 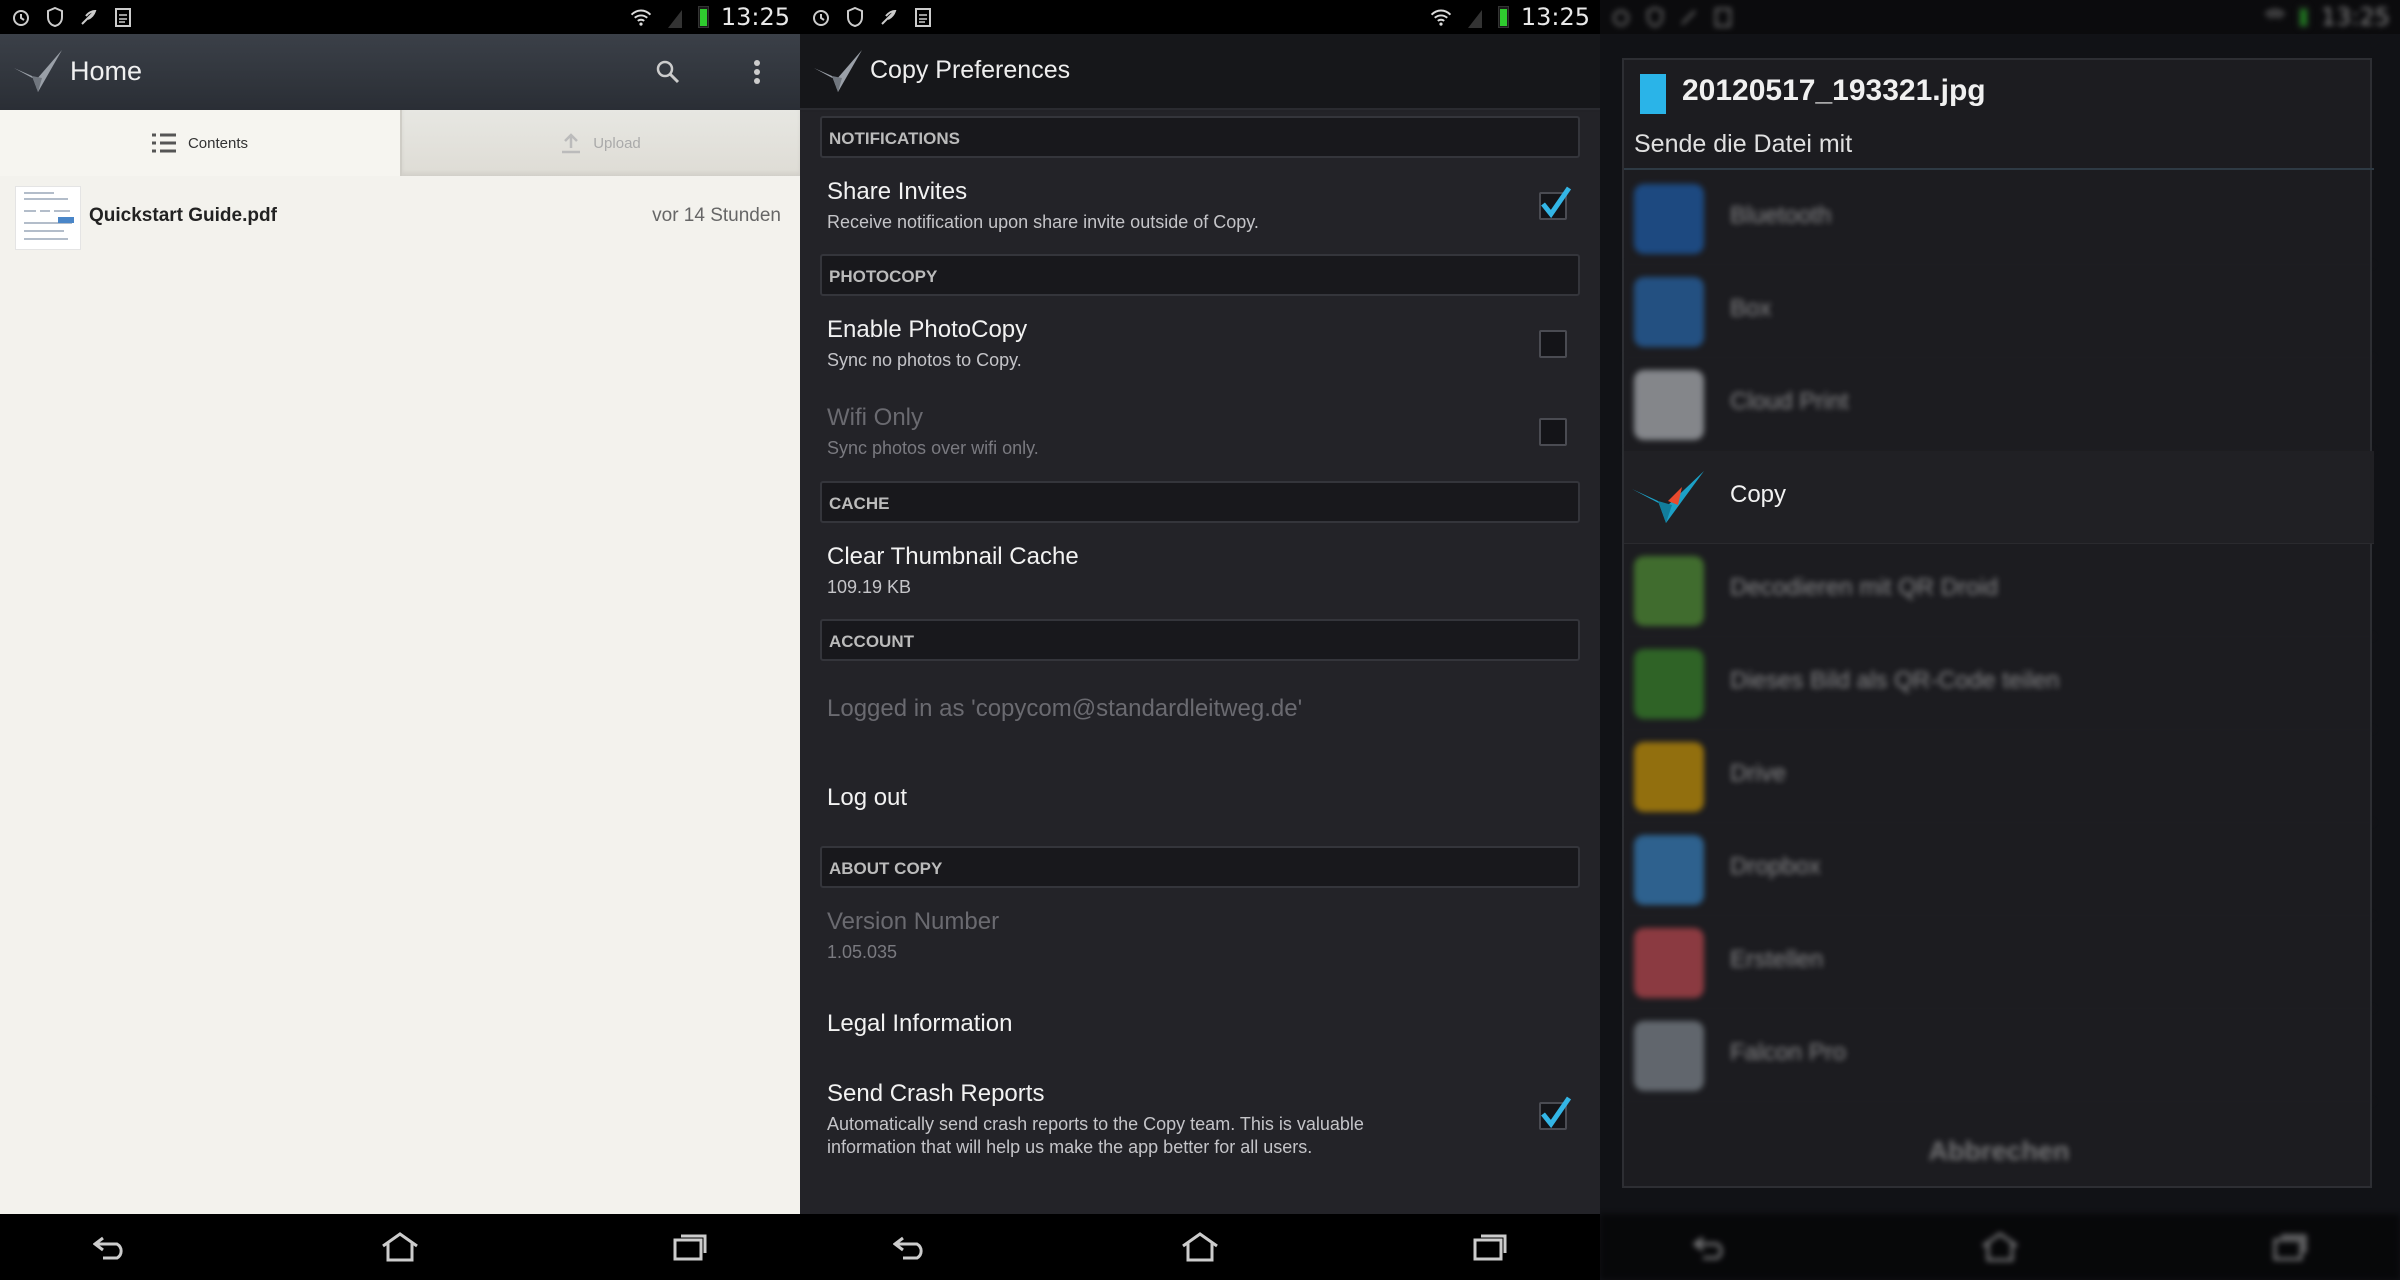 I want to click on dialog-title: 20120517_193321.jpg, so click(x=1834, y=90).